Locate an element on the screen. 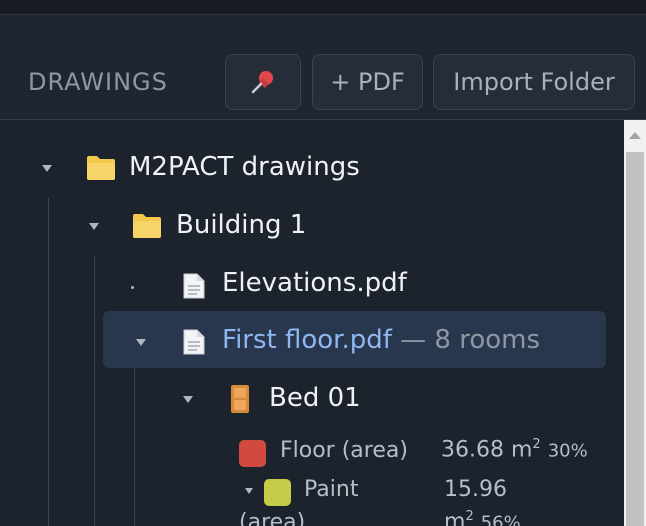 The image size is (646, 526). import-folder-button: Import Folder is located at coordinates (534, 82).